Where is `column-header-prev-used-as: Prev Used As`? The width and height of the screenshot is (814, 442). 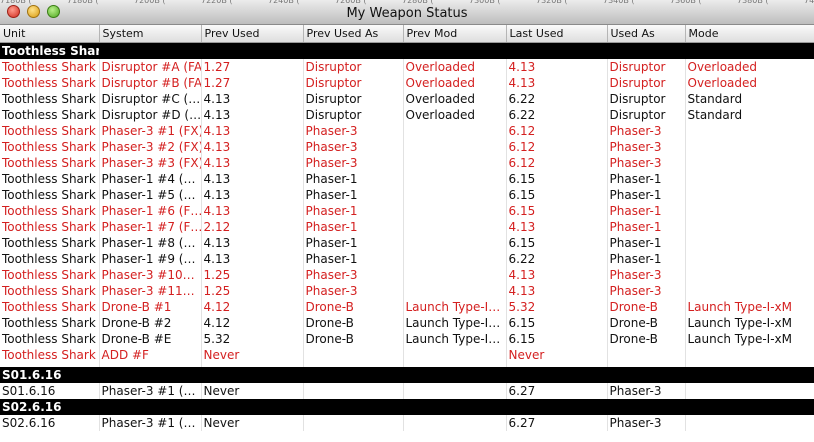 column-header-prev-used-as: Prev Used As is located at coordinates (353, 34).